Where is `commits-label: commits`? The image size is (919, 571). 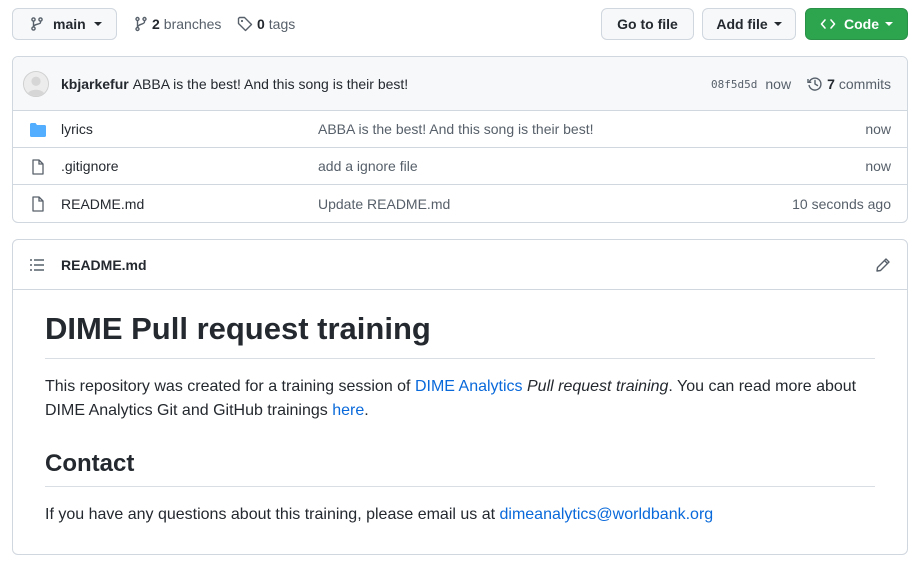 commits-label: commits is located at coordinates (864, 84).